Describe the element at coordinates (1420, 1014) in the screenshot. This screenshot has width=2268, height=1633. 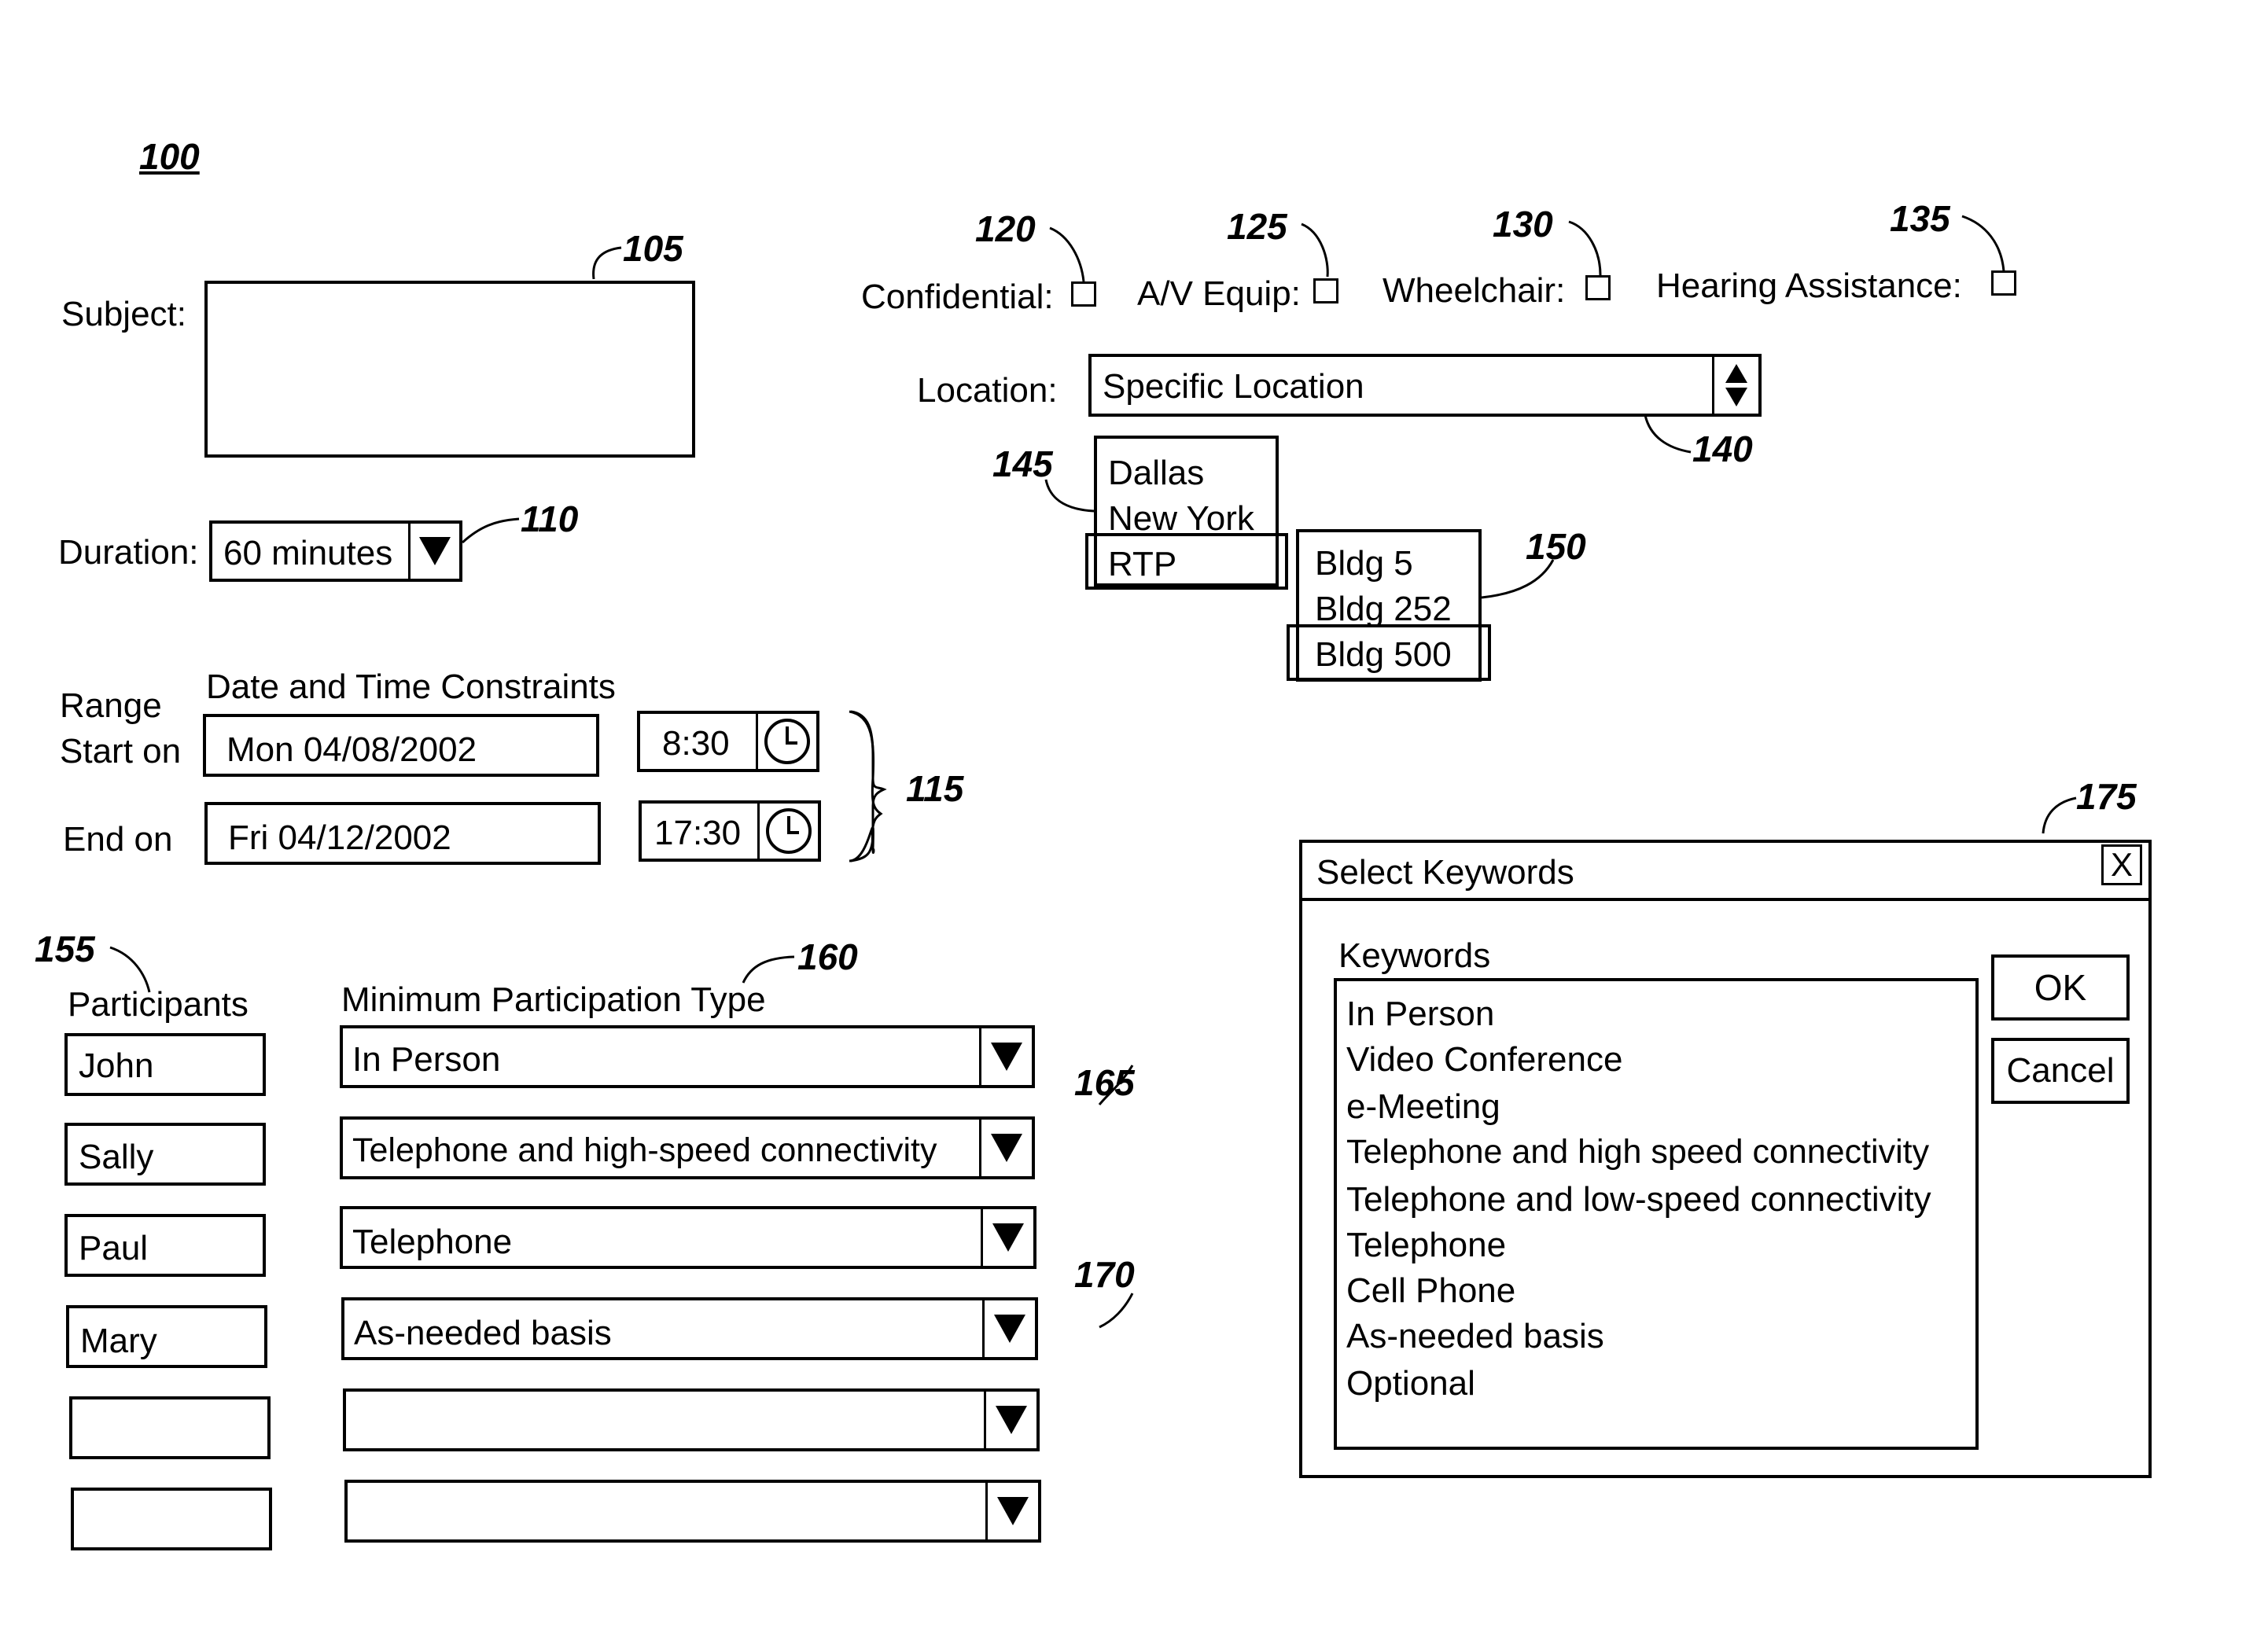
I see `keyword-item: In Person` at that location.